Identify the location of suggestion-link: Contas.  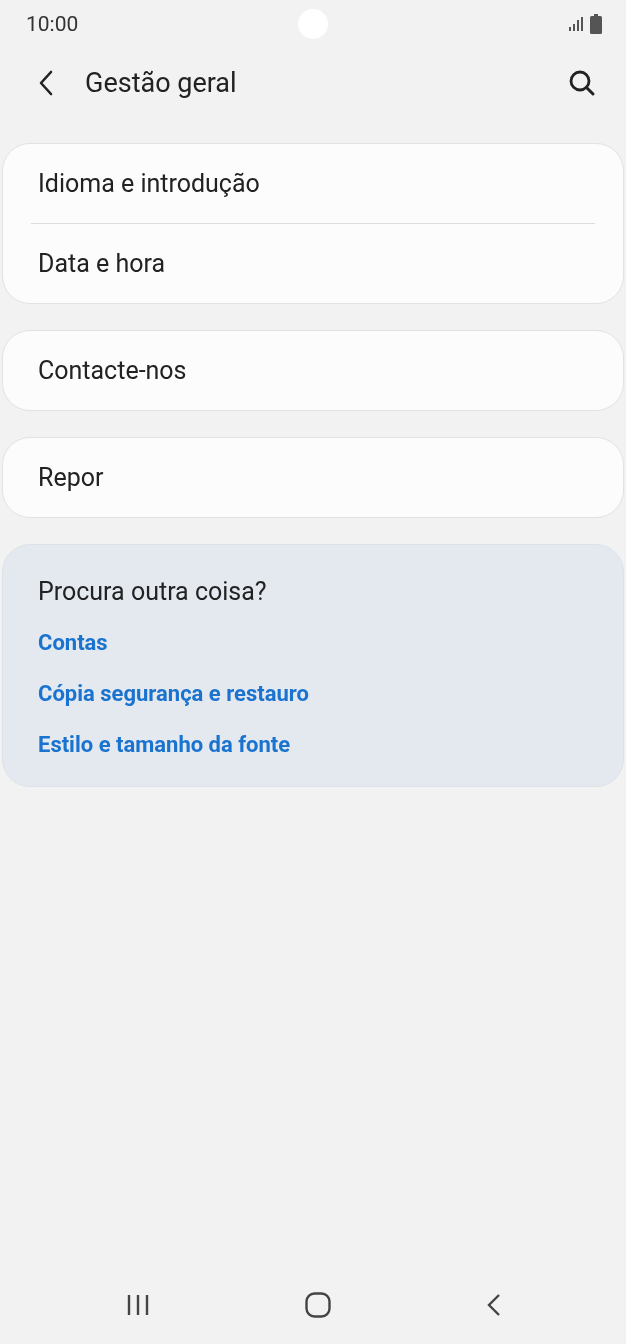
(73, 642).